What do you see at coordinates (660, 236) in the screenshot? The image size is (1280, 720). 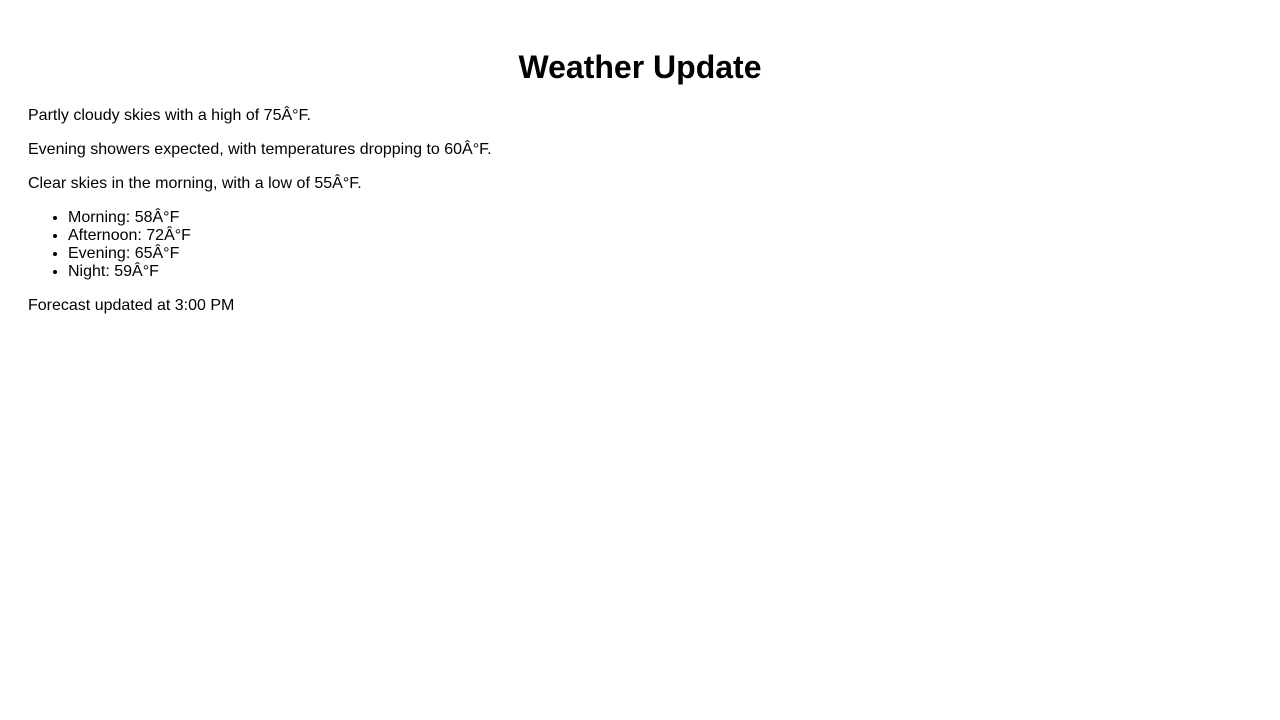 I see `forecast-item-afternoon: Afternoon: 72Â°F` at bounding box center [660, 236].